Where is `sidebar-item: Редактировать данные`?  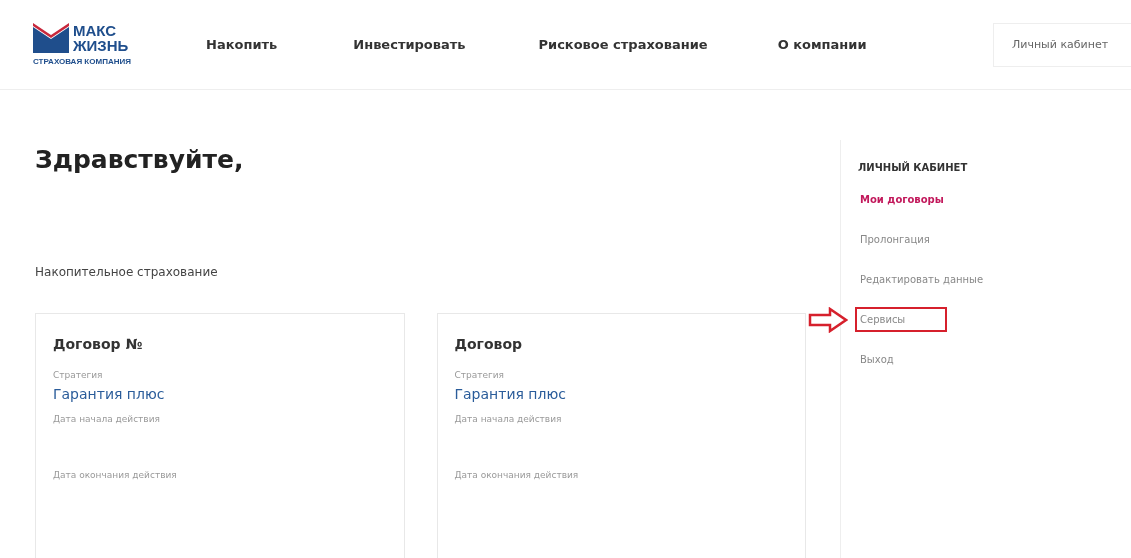 sidebar-item: Редактировать данные is located at coordinates (922, 279).